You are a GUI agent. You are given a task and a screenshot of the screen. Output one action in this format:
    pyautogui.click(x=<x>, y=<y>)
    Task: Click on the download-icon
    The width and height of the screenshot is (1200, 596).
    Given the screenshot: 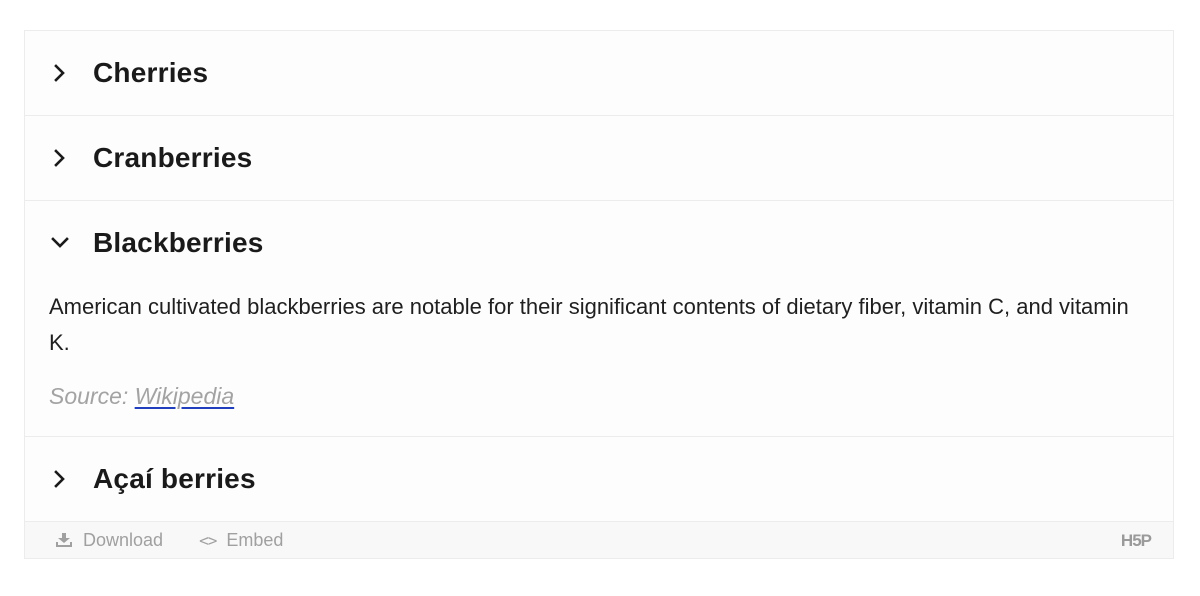 What is the action you would take?
    pyautogui.click(x=64, y=540)
    